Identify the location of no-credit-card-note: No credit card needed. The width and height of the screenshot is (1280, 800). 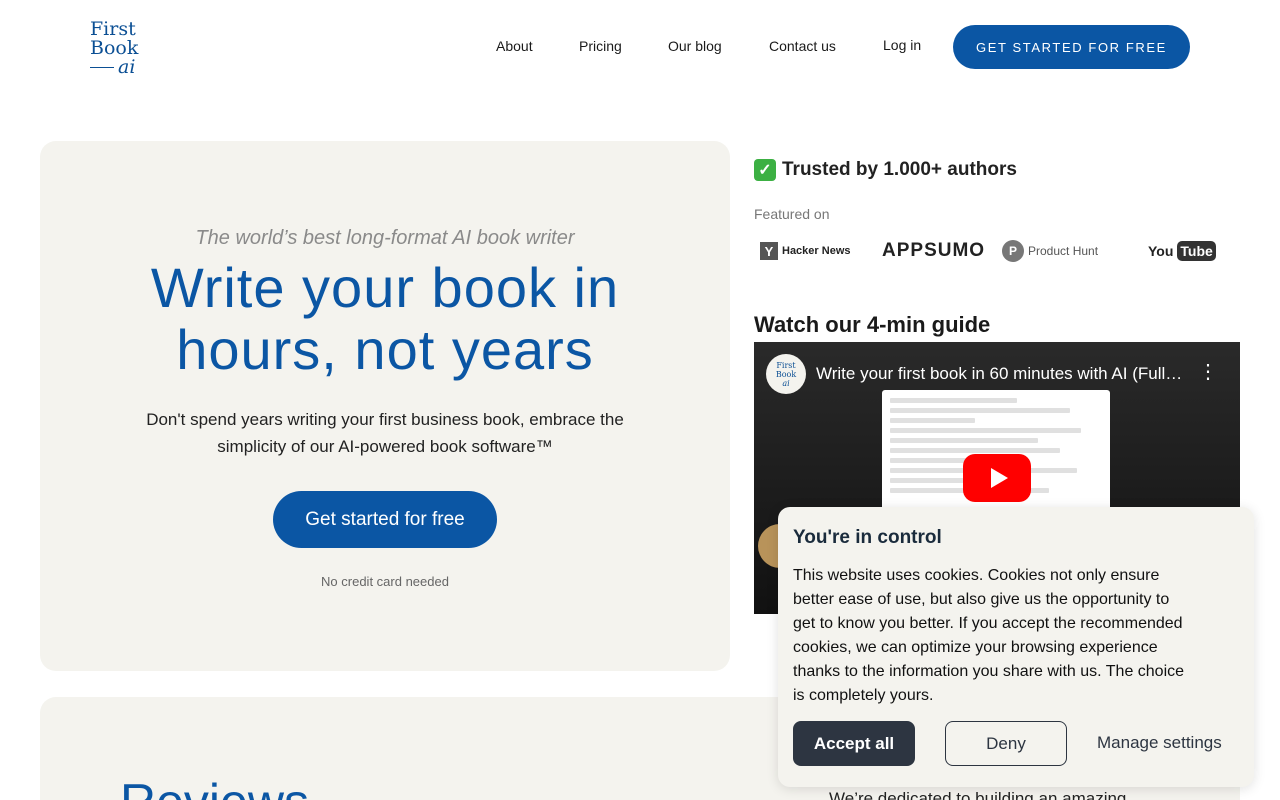
(385, 581).